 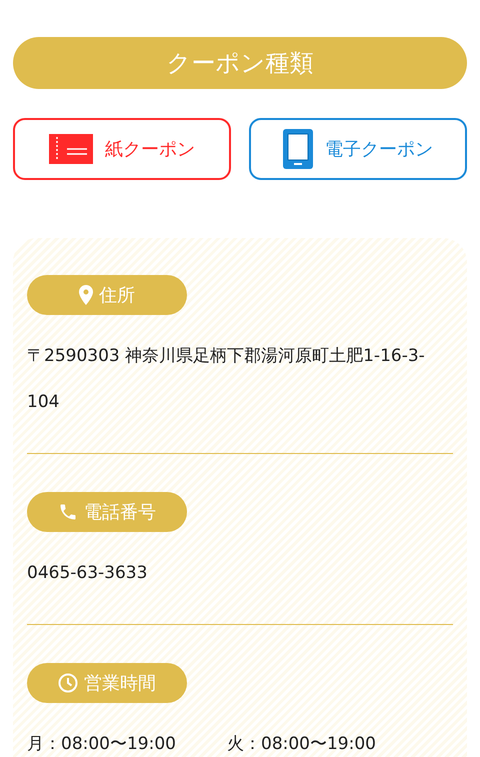 What do you see at coordinates (68, 512) in the screenshot?
I see `phone-icon` at bounding box center [68, 512].